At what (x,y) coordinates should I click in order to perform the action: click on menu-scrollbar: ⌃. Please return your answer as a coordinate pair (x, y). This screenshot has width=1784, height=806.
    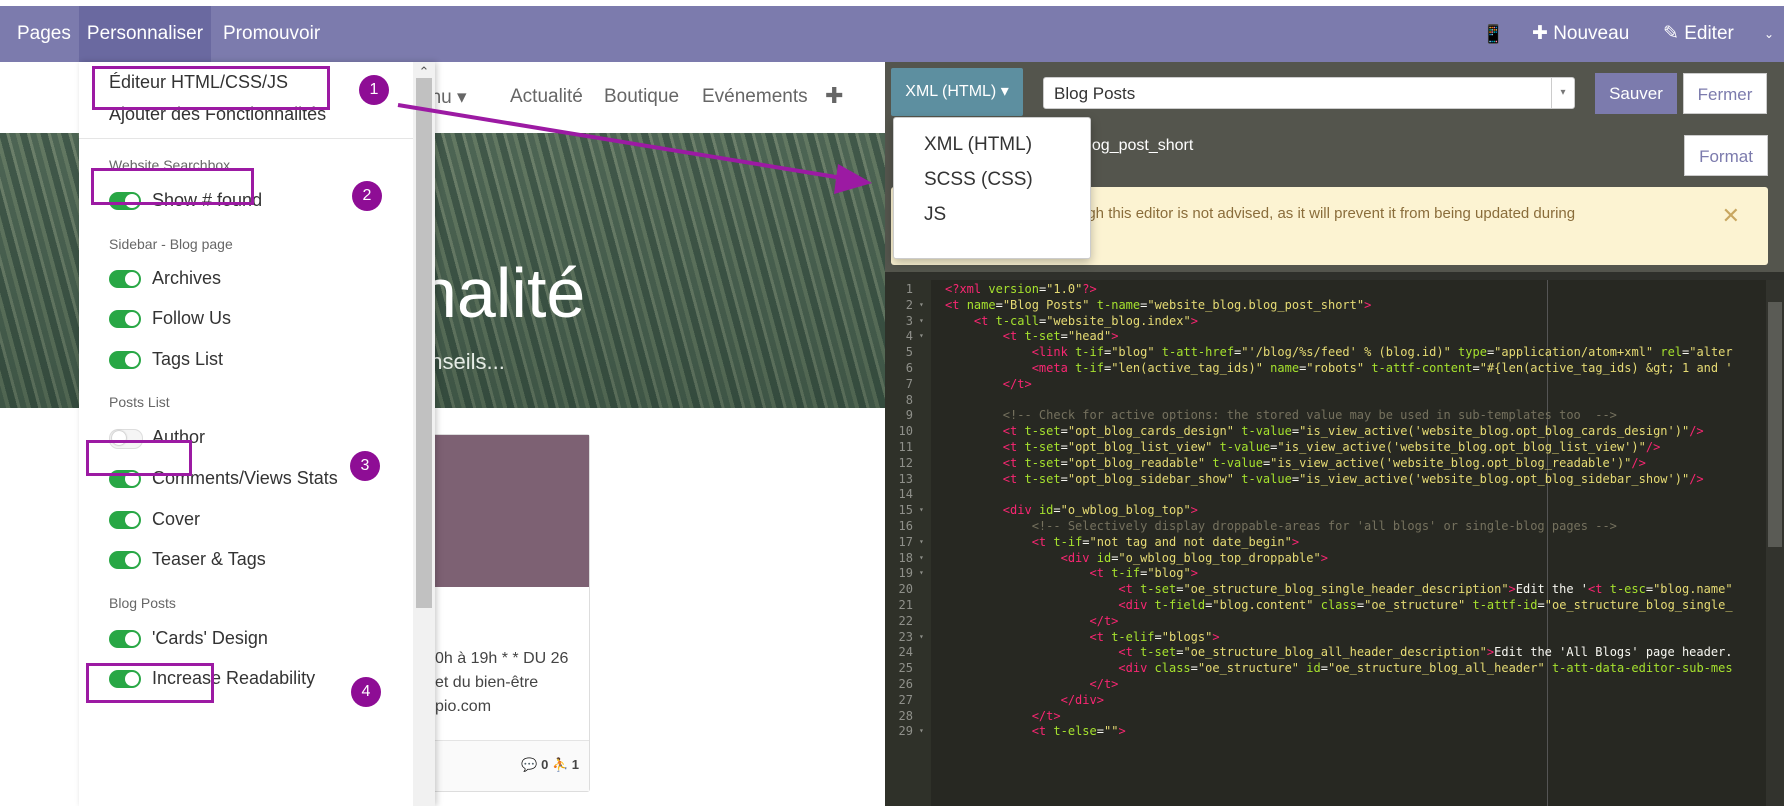
    Looking at the image, I should click on (424, 434).